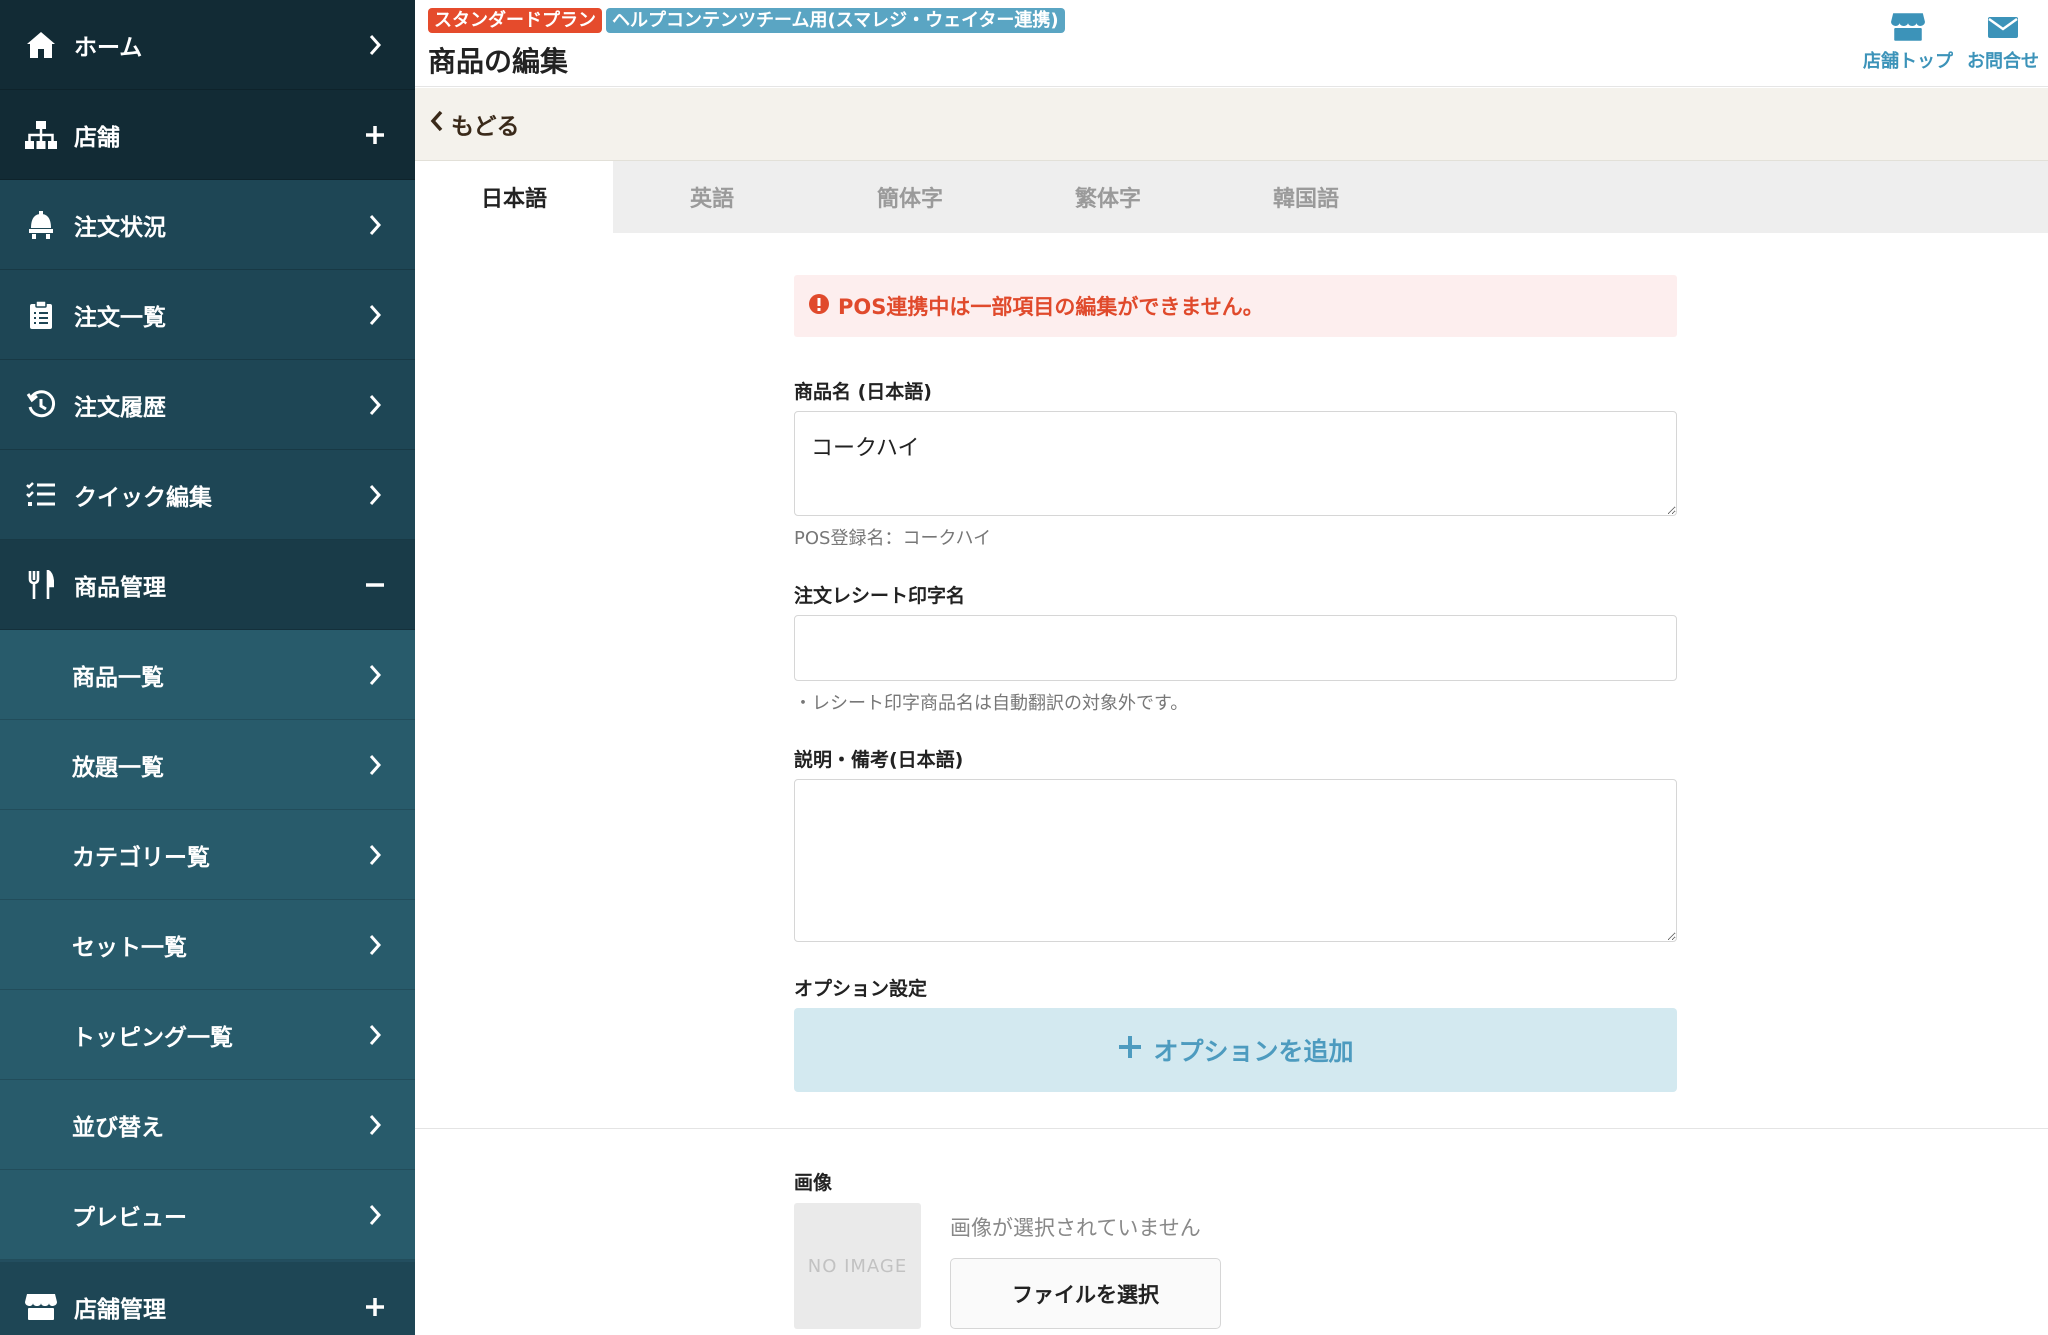 Image resolution: width=2048 pixels, height=1335 pixels. I want to click on tab-english: 英語, so click(712, 197).